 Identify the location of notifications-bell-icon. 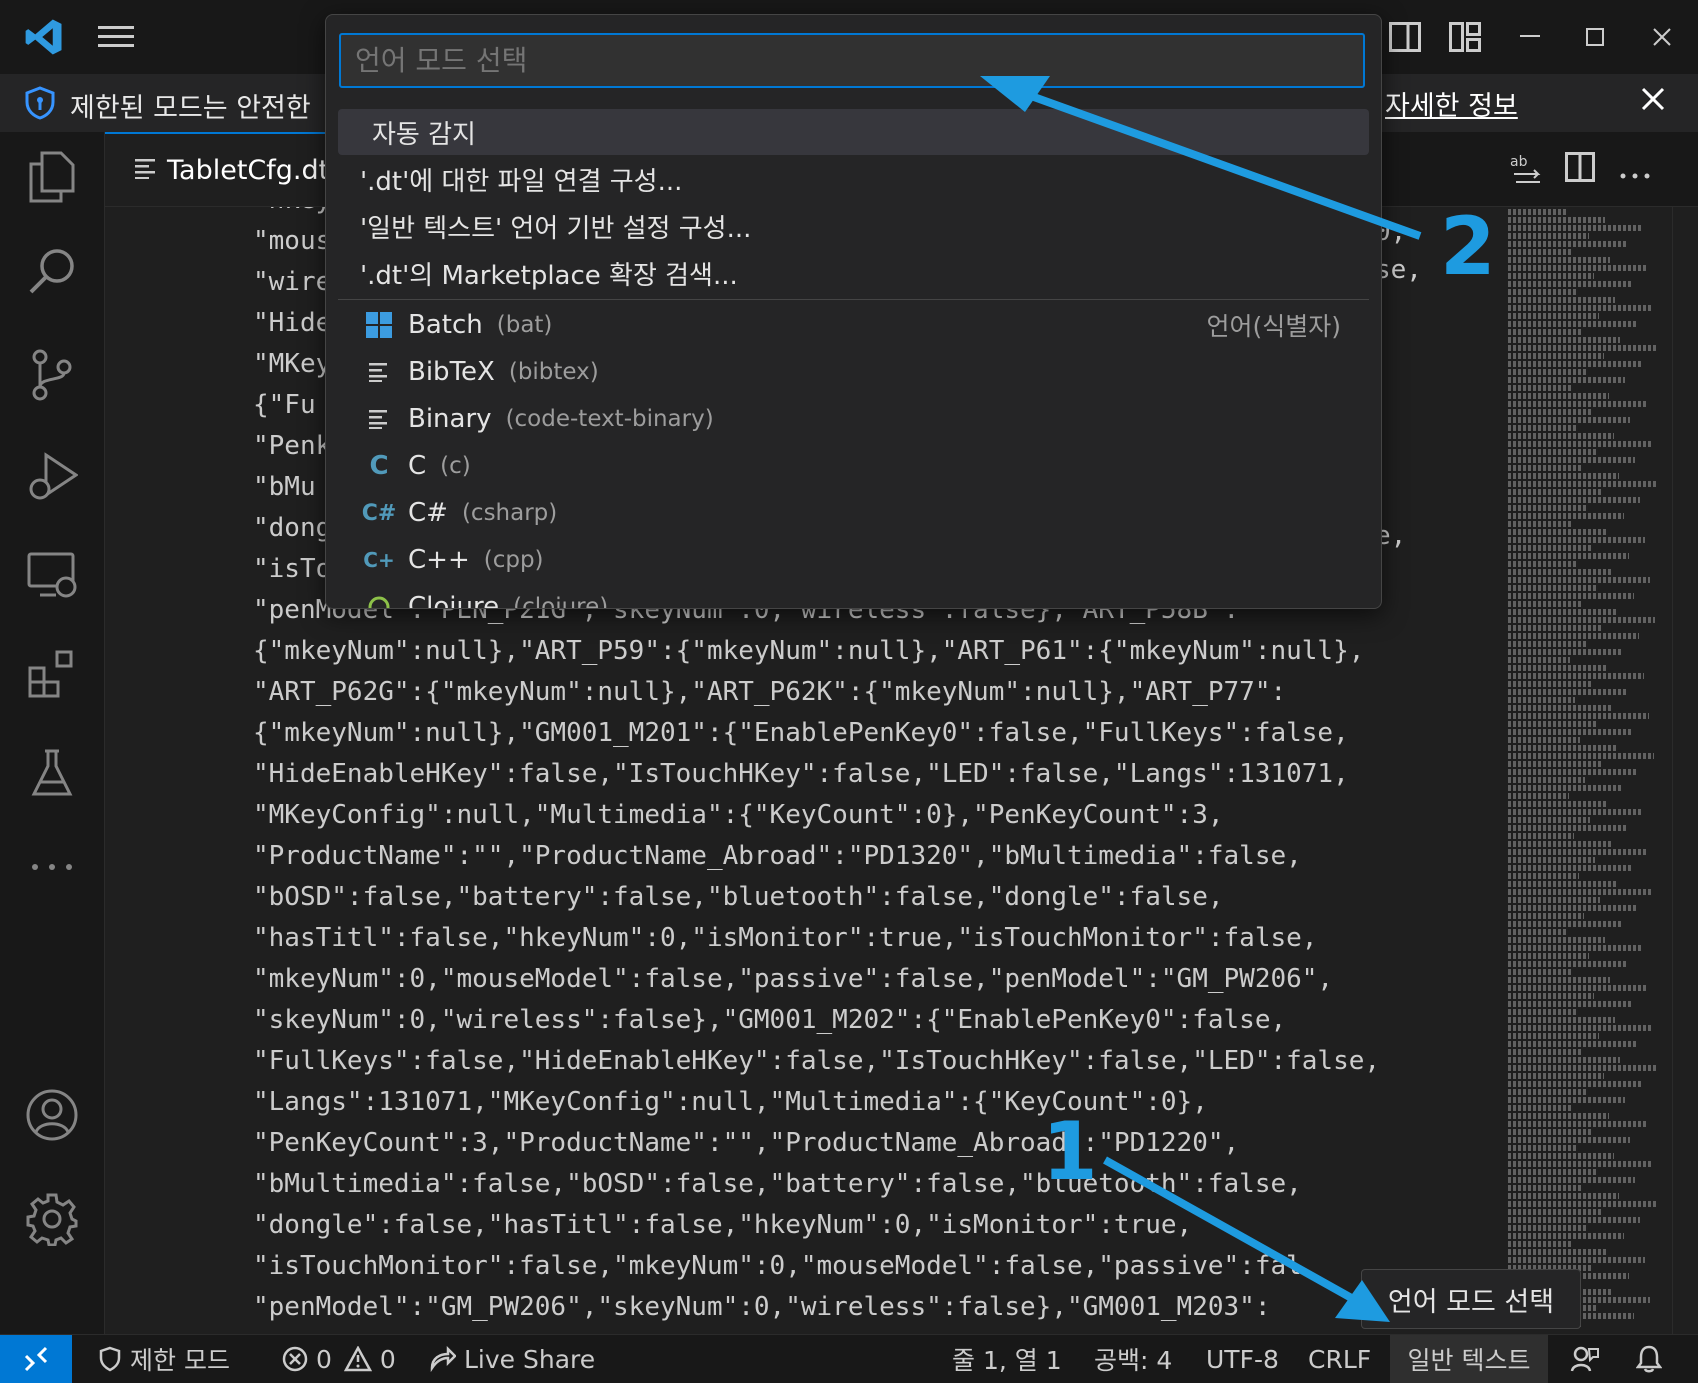
(1649, 1359).